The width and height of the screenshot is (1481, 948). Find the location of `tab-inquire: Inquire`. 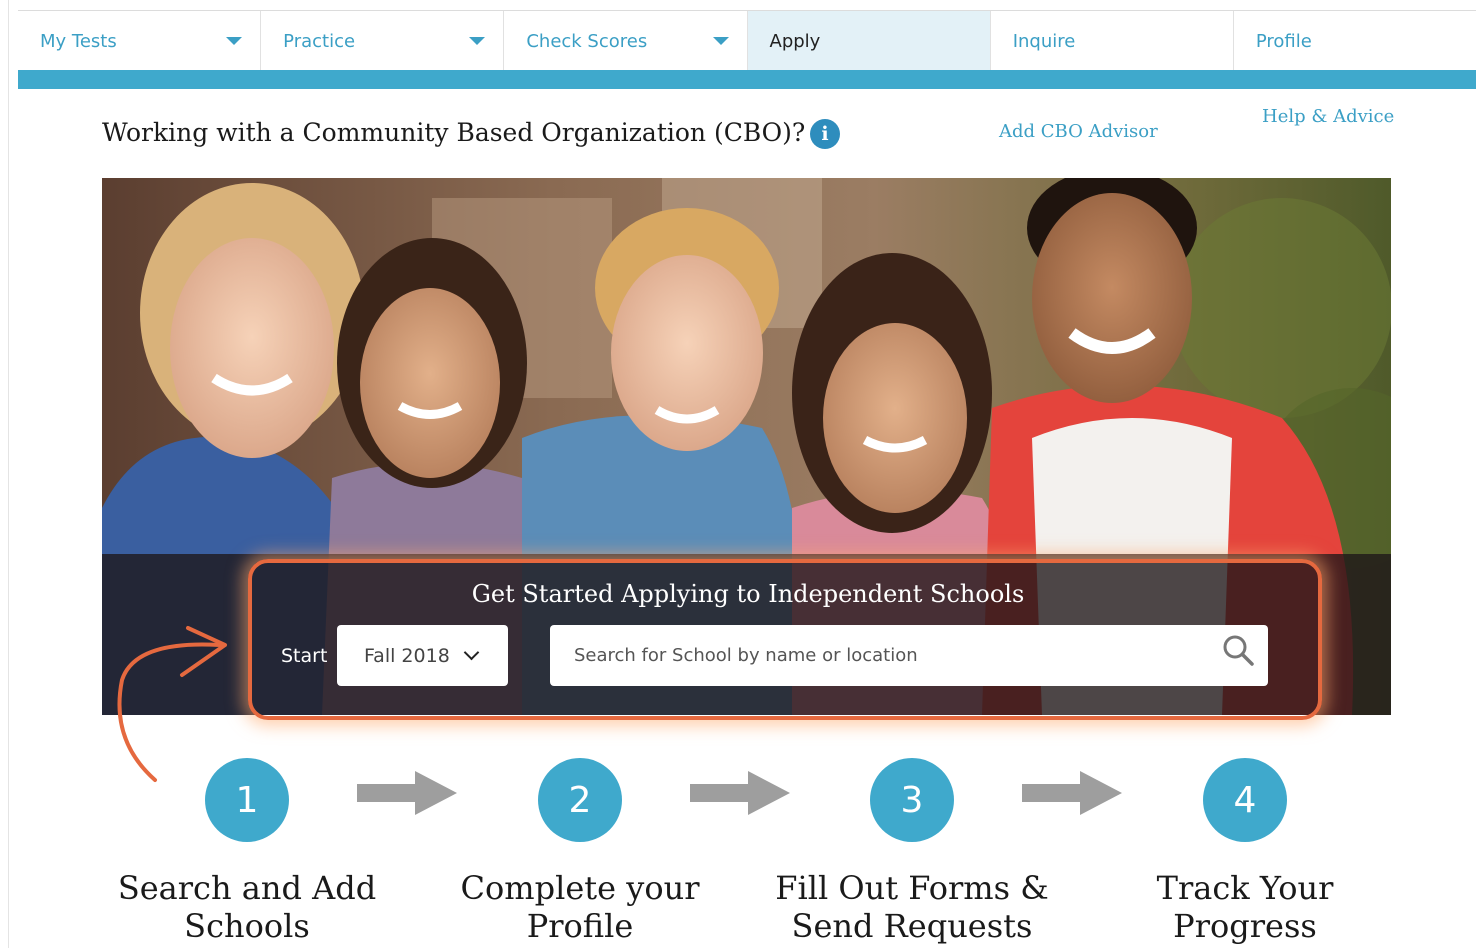

tab-inquire: Inquire is located at coordinates (1112, 41).